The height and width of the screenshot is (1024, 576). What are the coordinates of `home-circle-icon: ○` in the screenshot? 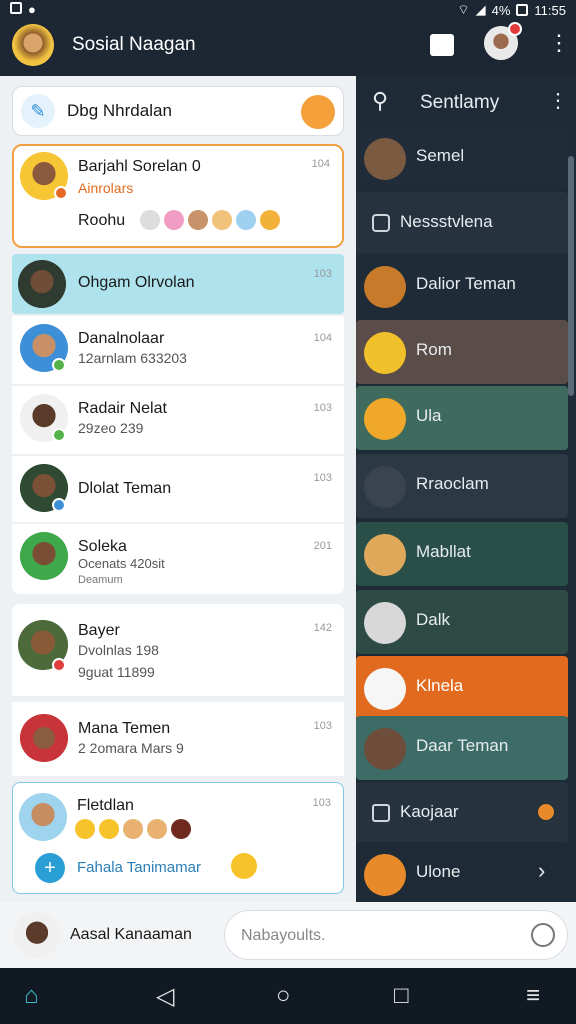 It's located at (283, 996).